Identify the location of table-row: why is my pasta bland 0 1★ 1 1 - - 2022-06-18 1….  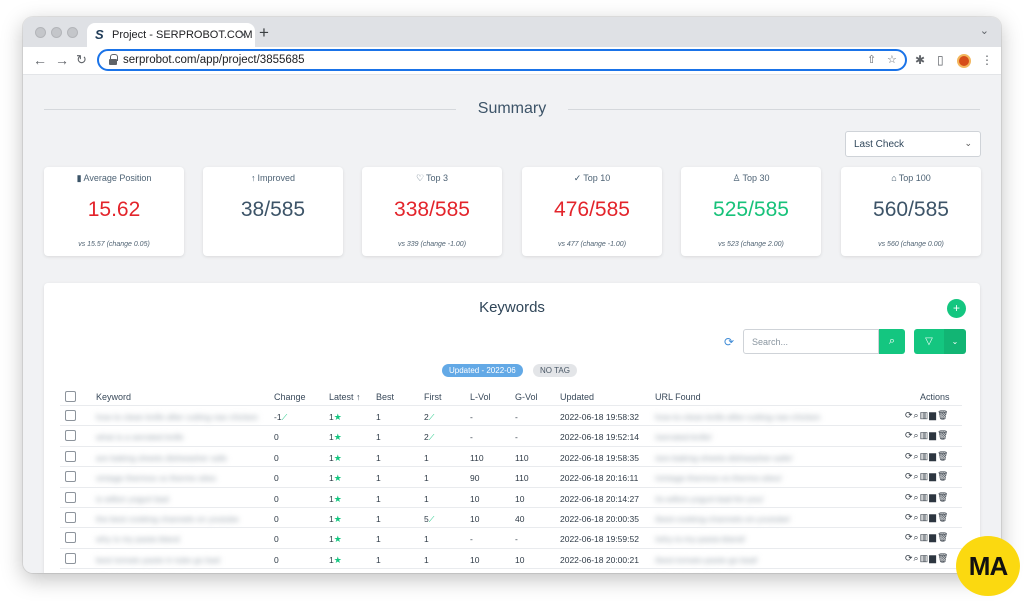
(511, 537).